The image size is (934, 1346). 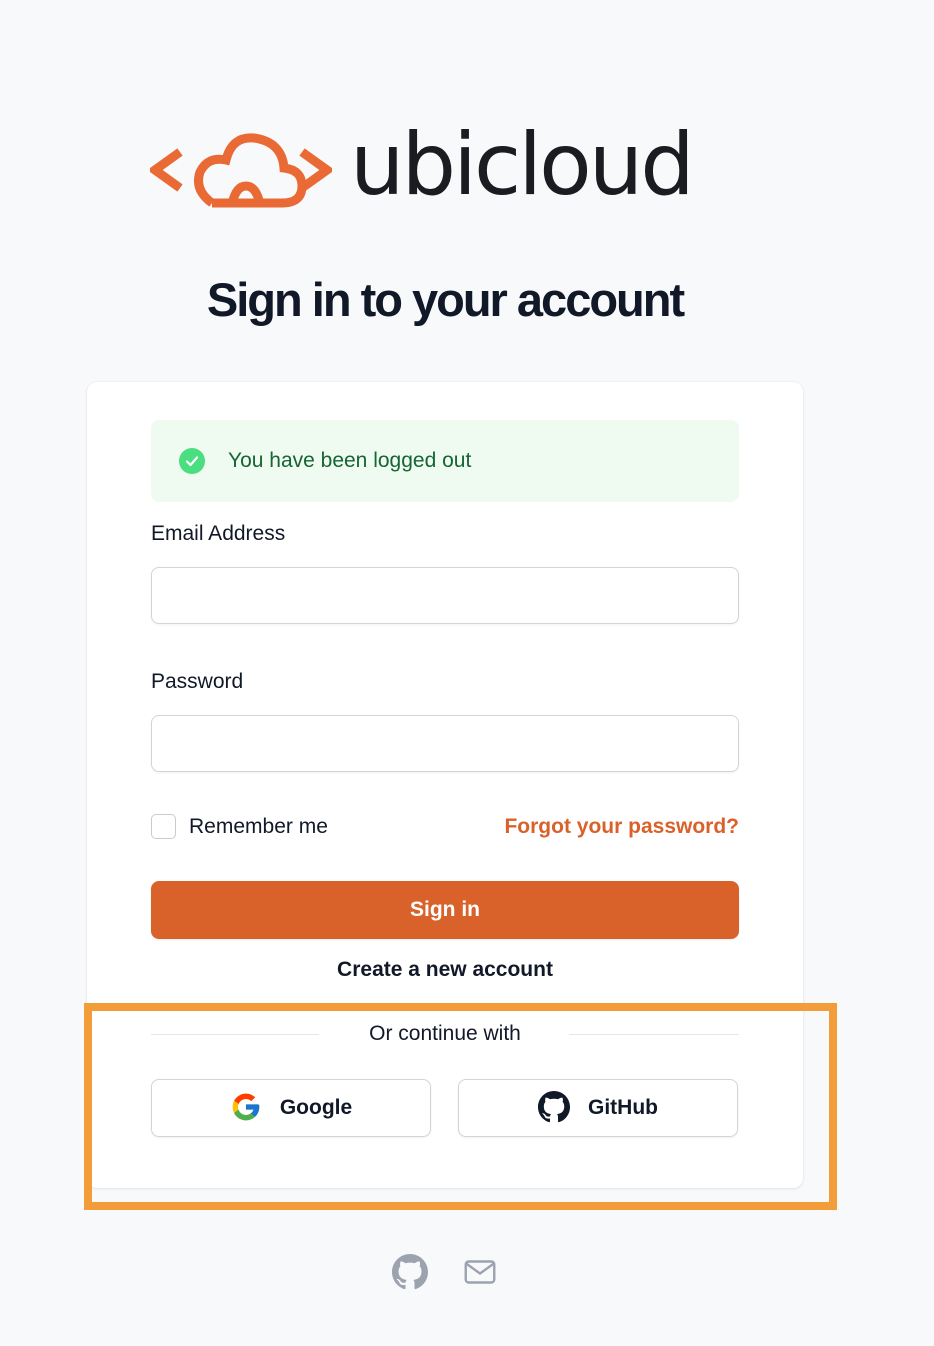 What do you see at coordinates (445, 970) in the screenshot?
I see `create-account-link: Create a new account` at bounding box center [445, 970].